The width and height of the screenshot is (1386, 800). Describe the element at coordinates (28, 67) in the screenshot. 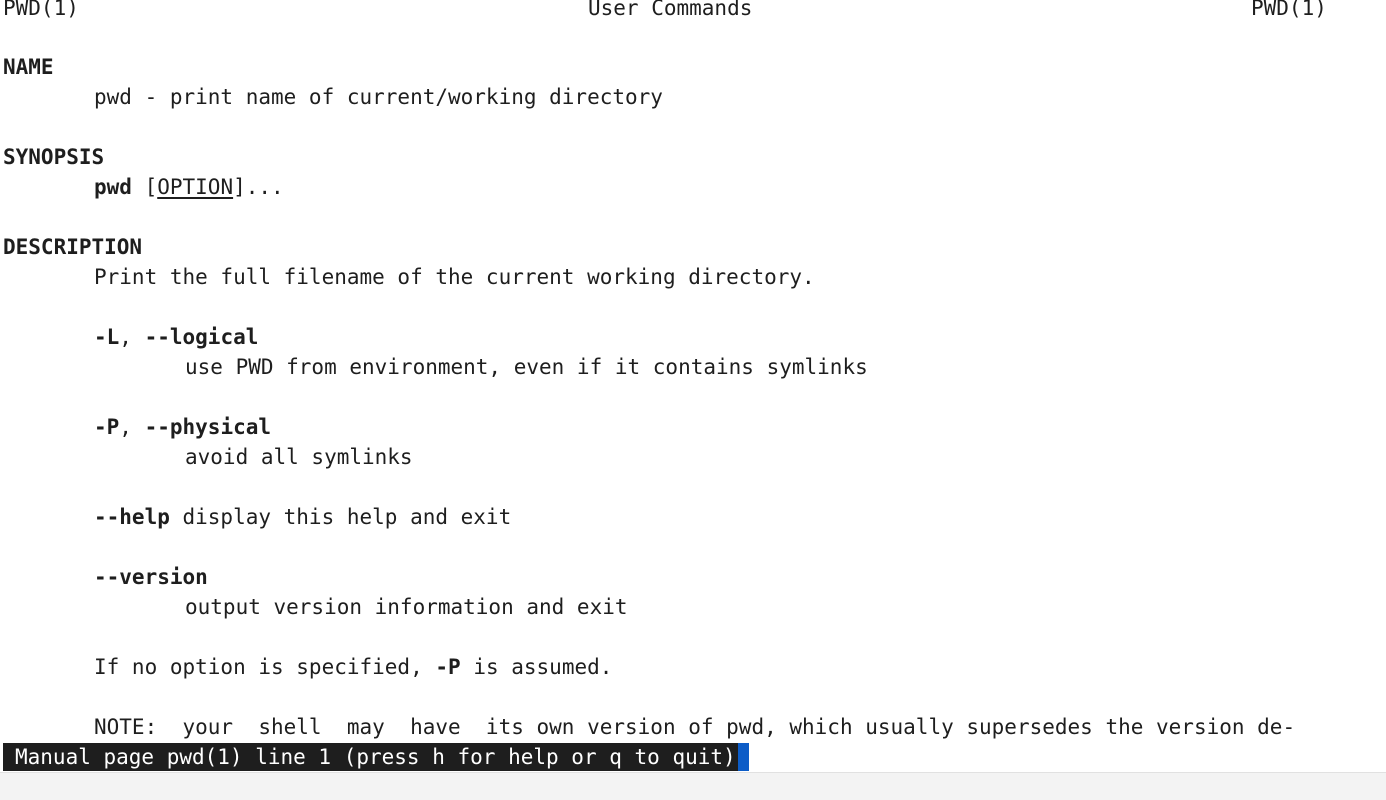

I see `section-heading-name: NAME` at that location.